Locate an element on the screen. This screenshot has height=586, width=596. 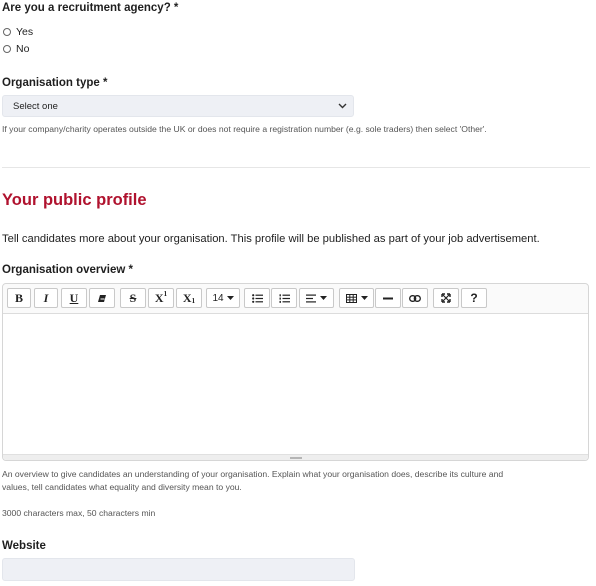
radio-option-no: No is located at coordinates (16, 49).